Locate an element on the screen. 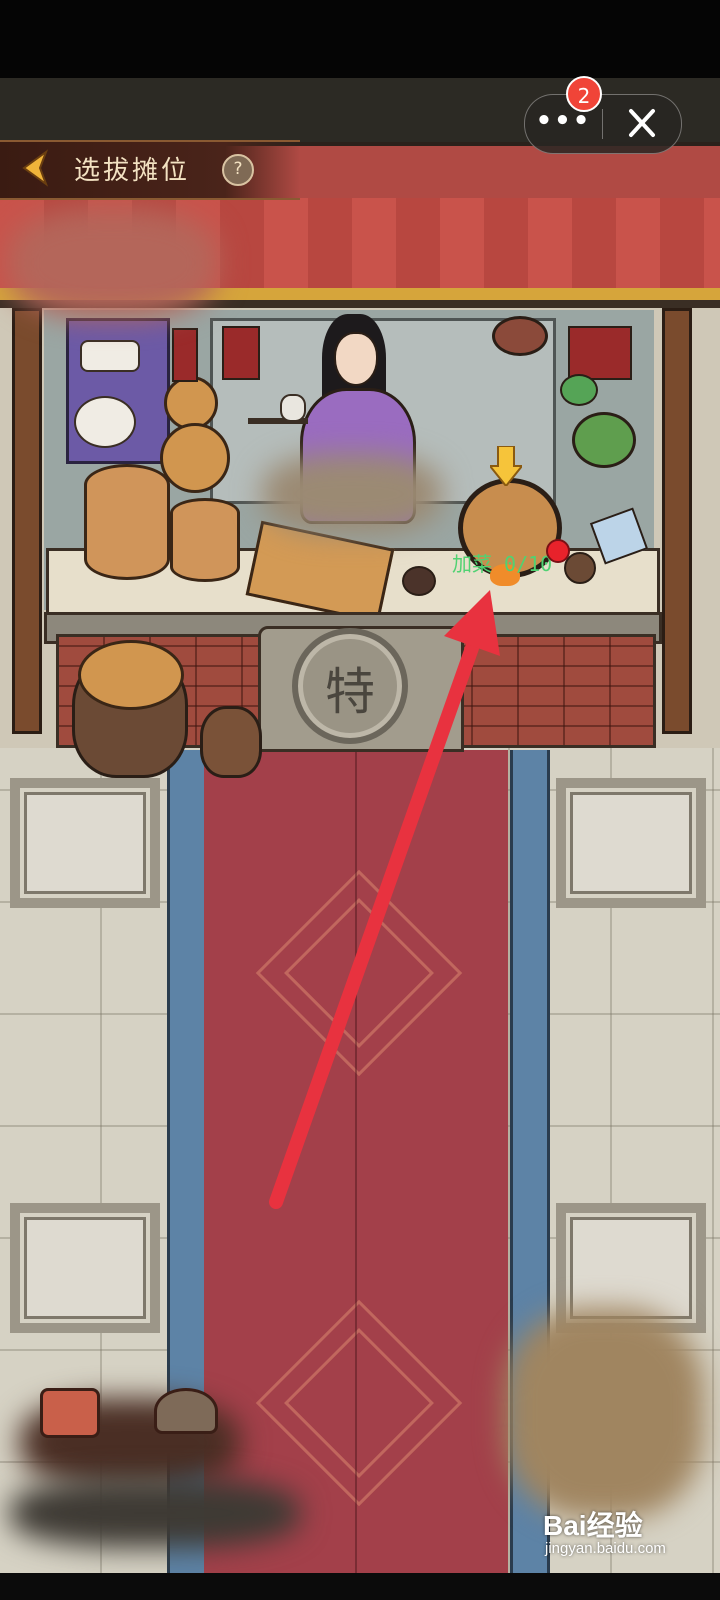 This screenshot has height=1600, width=720. page-header: 选拔摊位 ? is located at coordinates (150, 170).